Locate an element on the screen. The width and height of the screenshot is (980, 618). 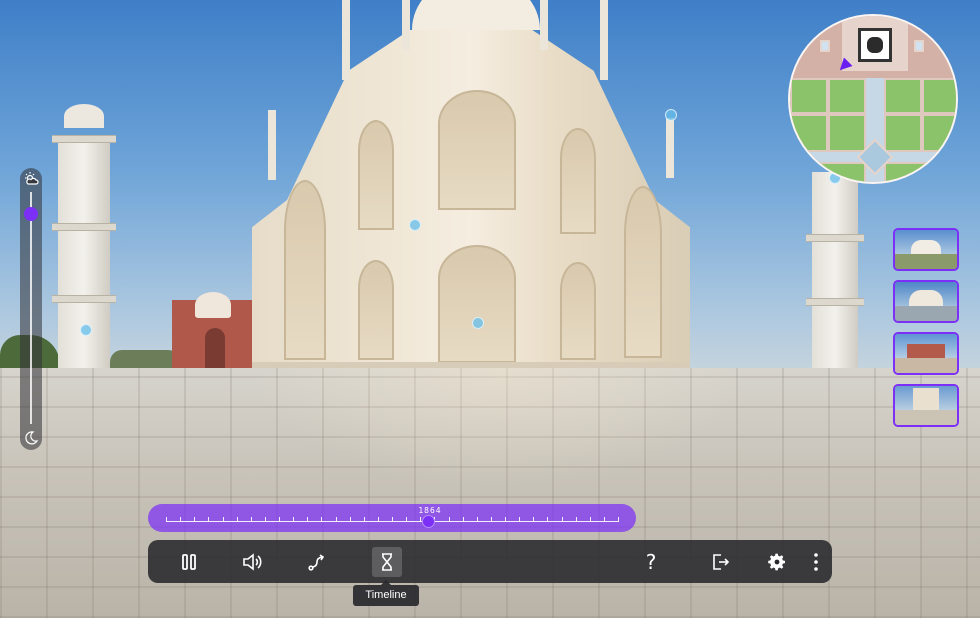
help-button: ? is located at coordinates (651, 562).